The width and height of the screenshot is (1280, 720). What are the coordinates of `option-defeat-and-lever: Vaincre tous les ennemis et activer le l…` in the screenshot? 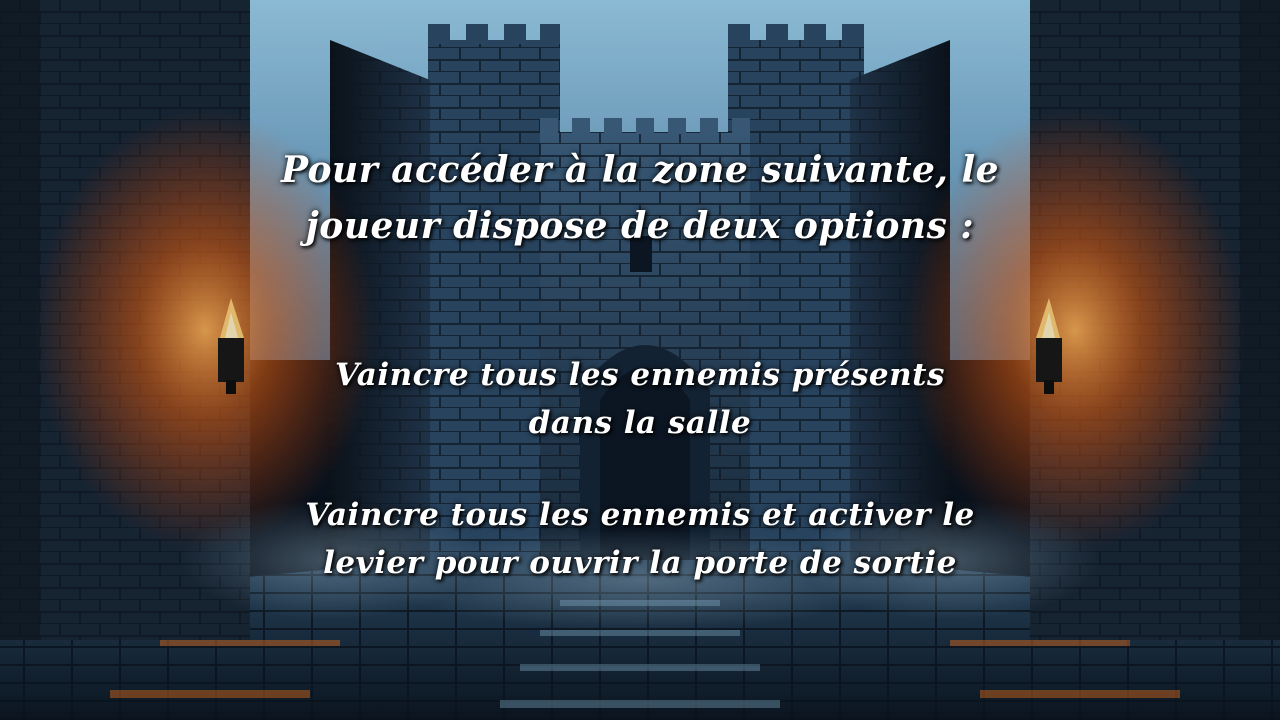 It's located at (640, 539).